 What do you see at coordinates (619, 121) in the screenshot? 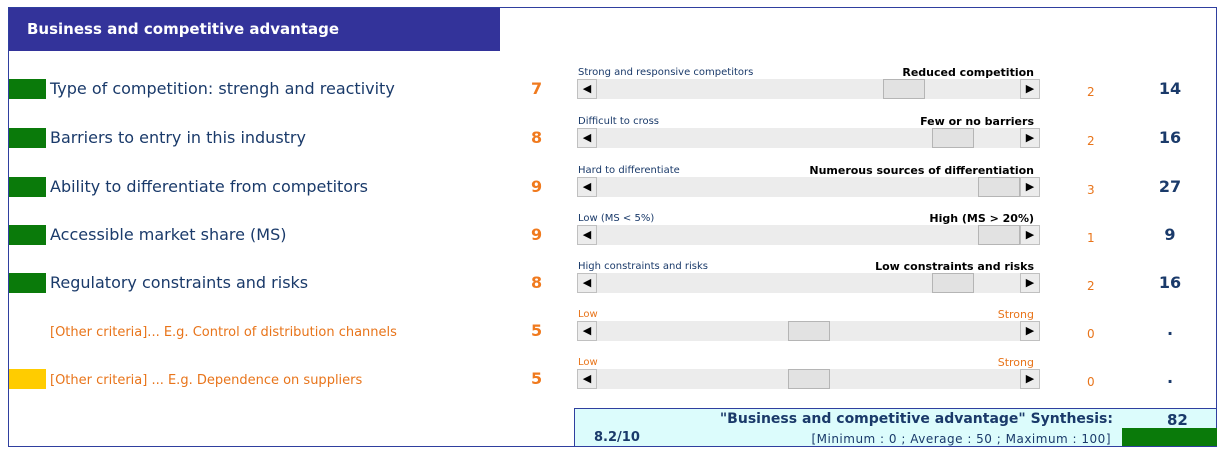
I see `slider-left-caption: Difficult to cross` at bounding box center [619, 121].